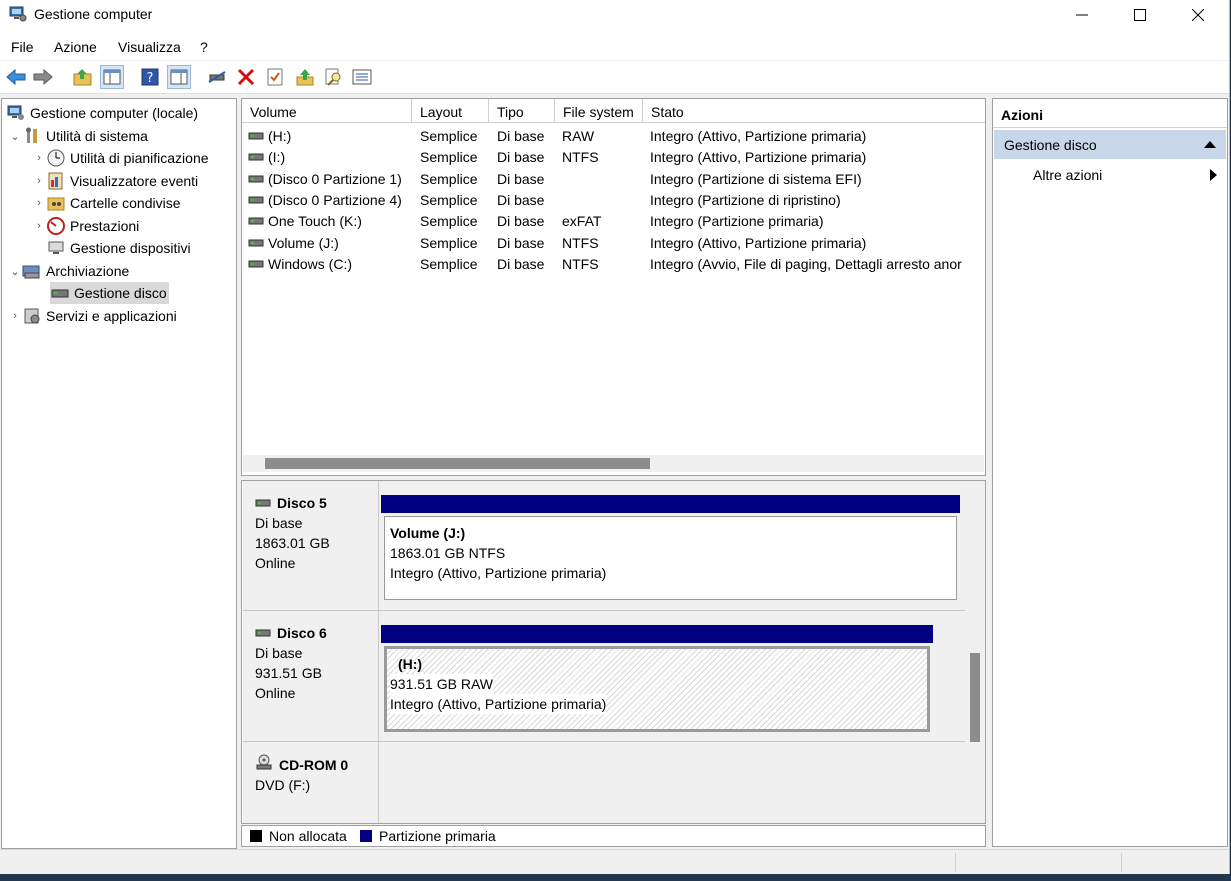 The height and width of the screenshot is (881, 1231). I want to click on minimize-icon, so click(1082, 15).